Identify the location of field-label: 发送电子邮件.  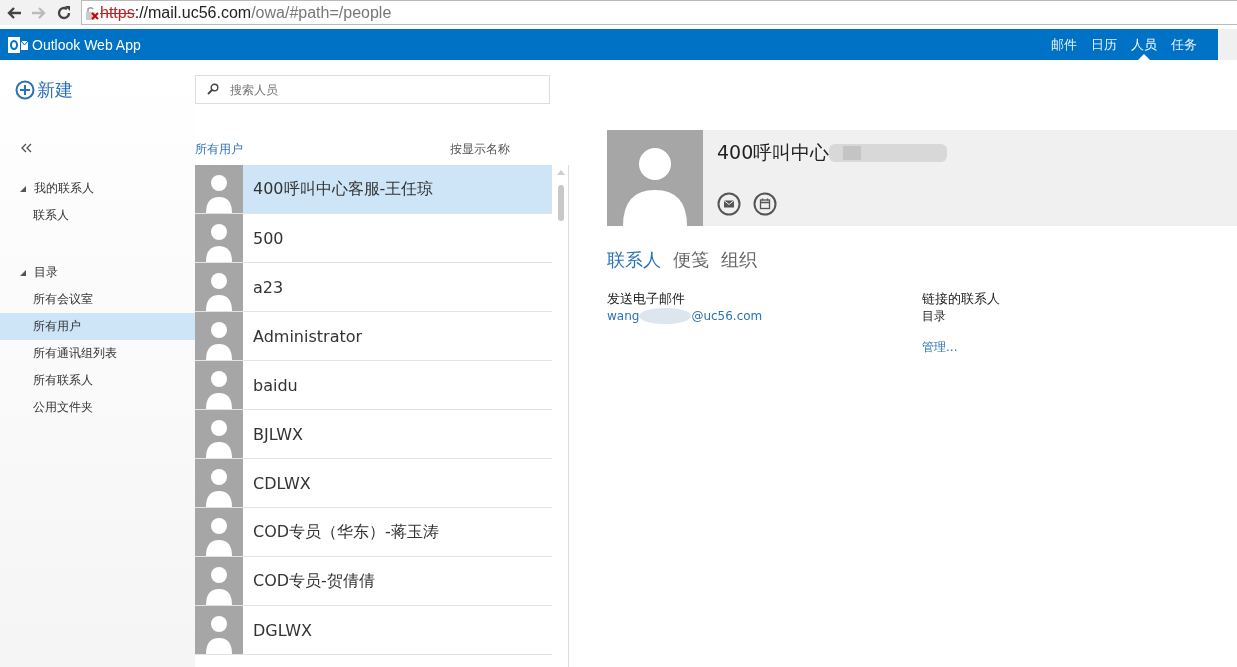
(646, 299).